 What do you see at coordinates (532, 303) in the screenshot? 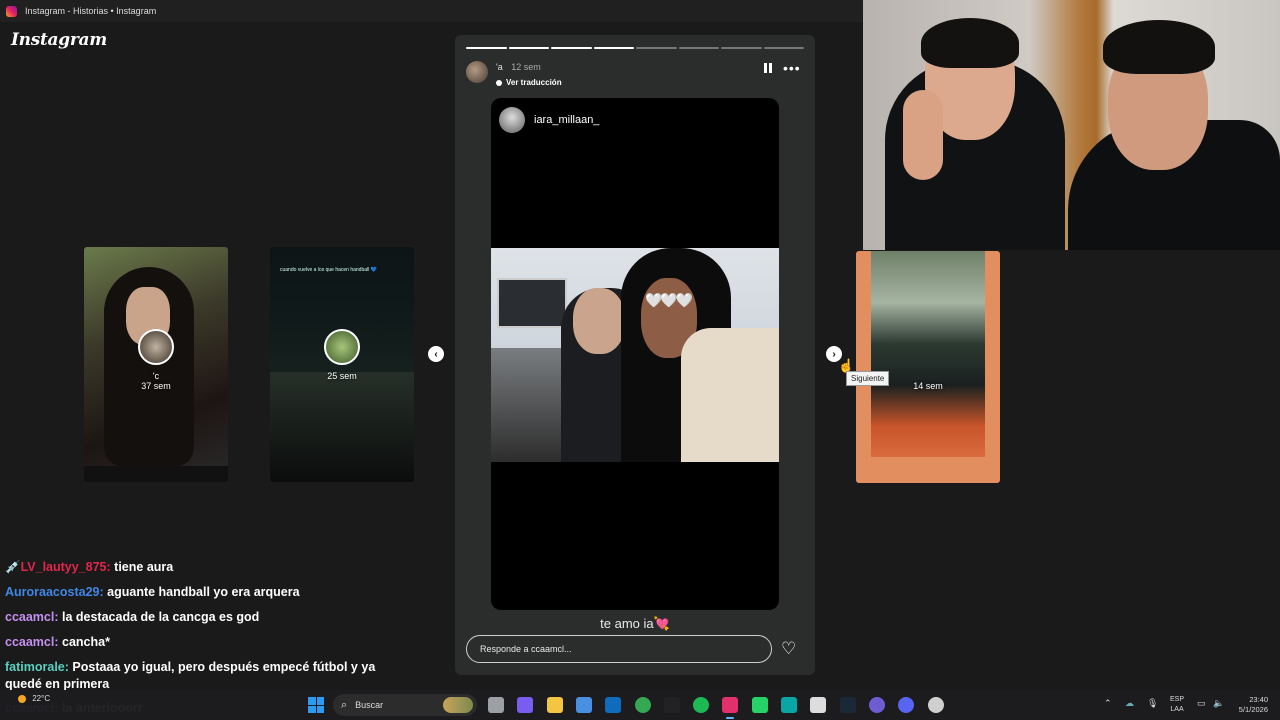
I see `photo-monitor` at bounding box center [532, 303].